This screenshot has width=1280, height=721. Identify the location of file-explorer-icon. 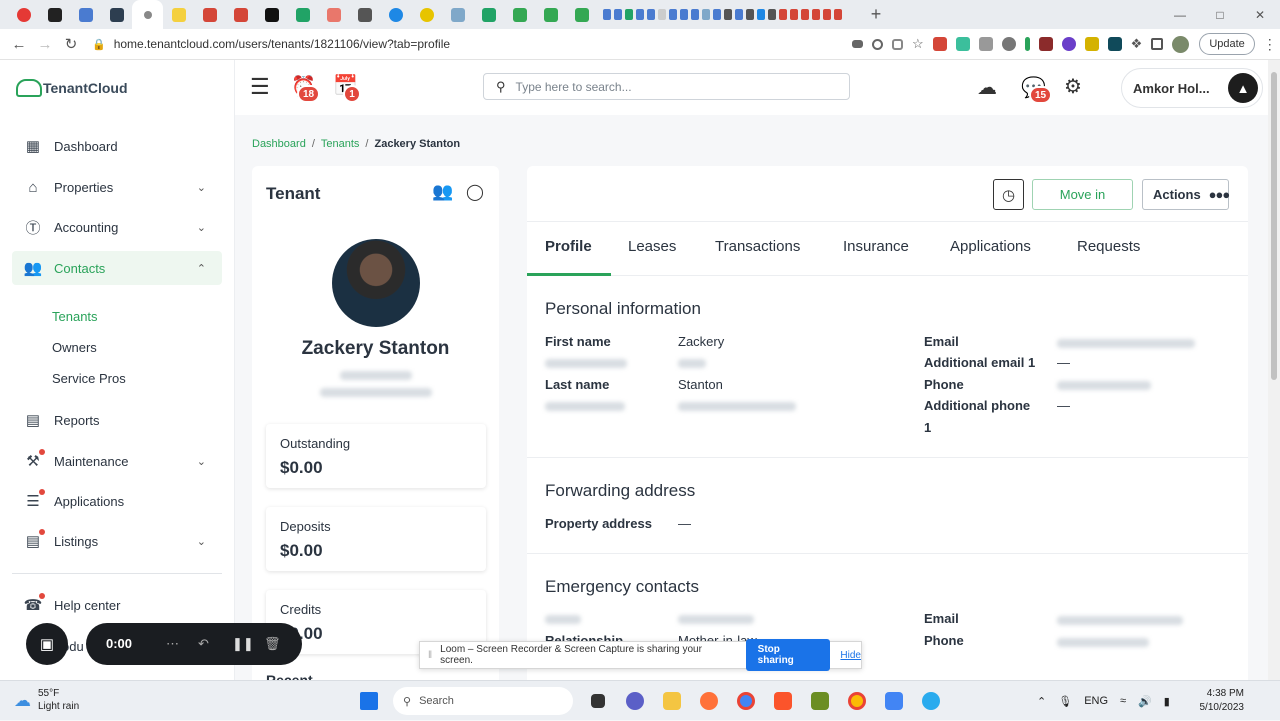
(671, 701).